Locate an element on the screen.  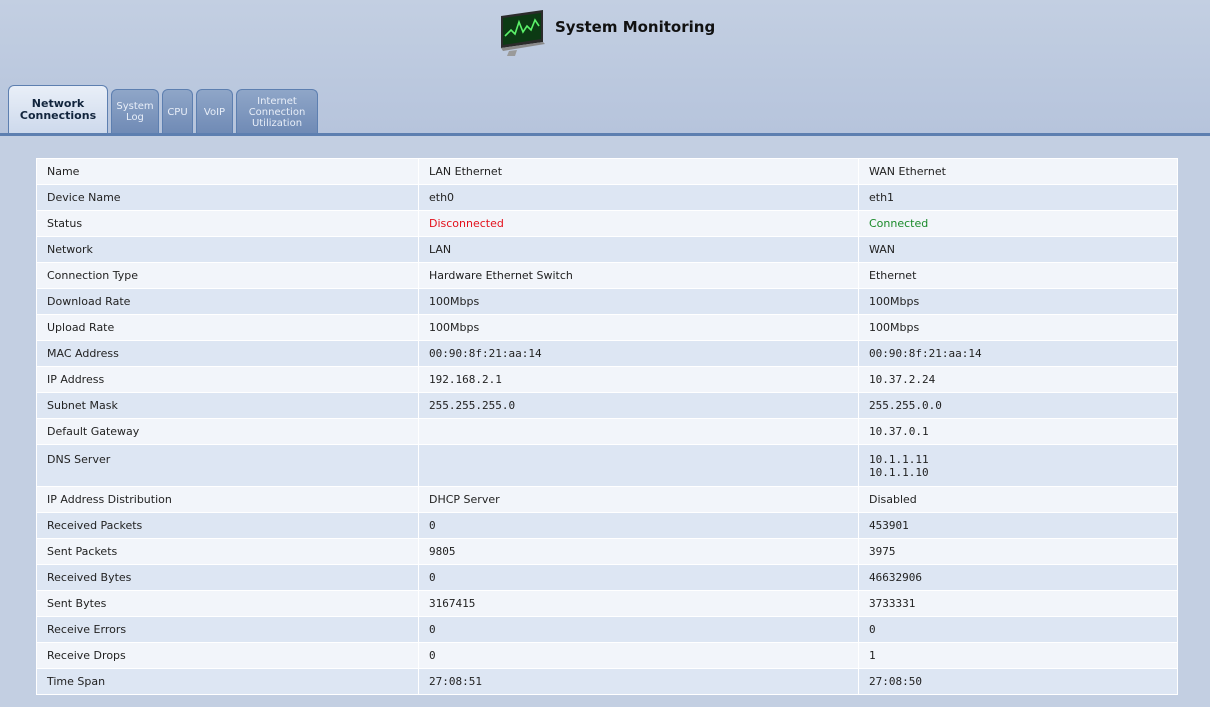
wan-value: 10.1.1.11 10.1.1.10 is located at coordinates (1018, 465).